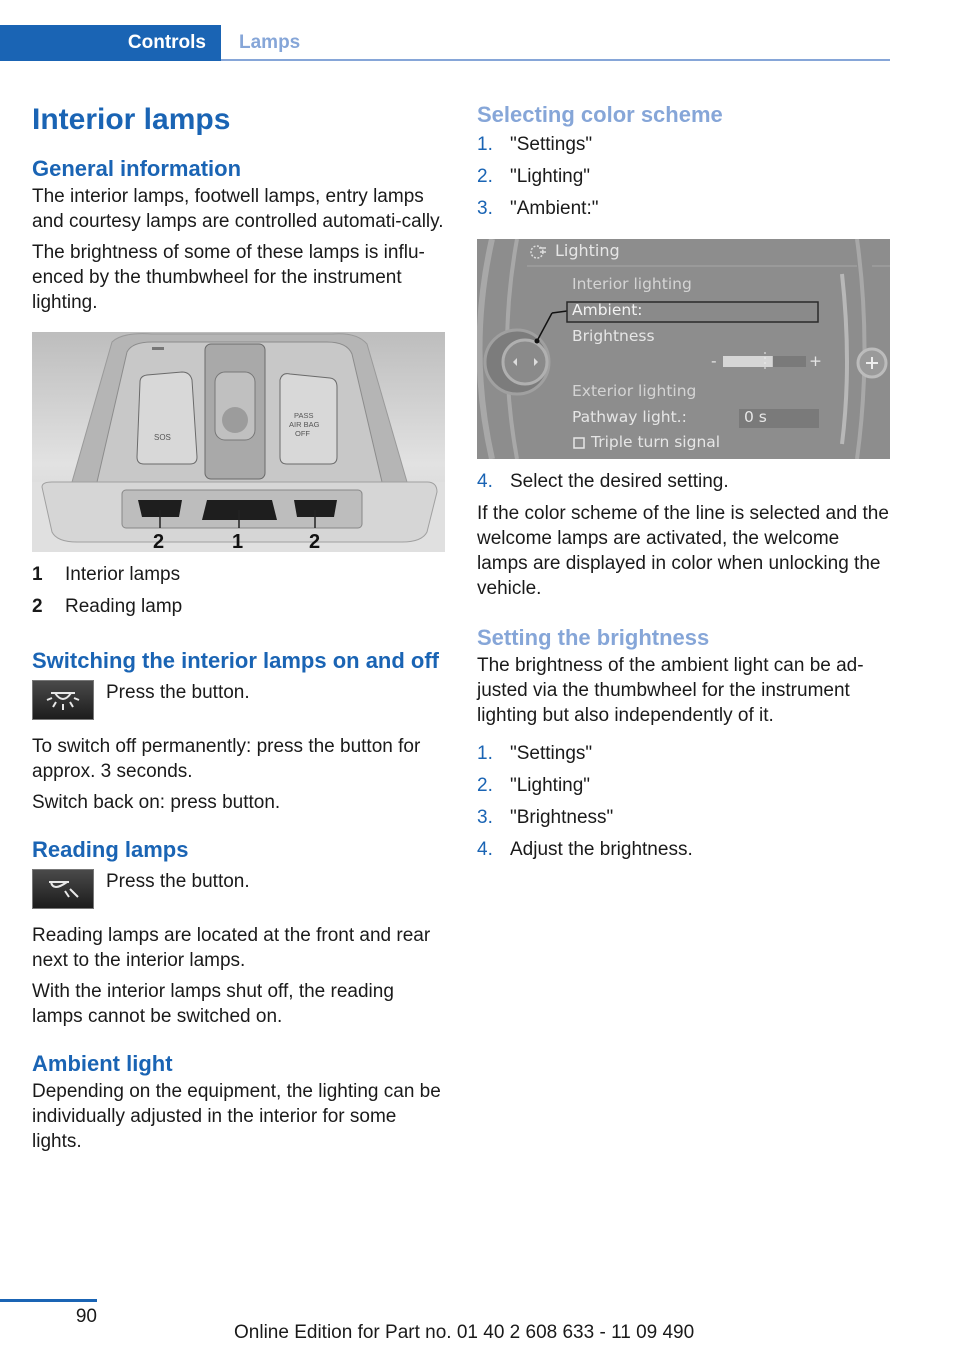  What do you see at coordinates (613, 336) in the screenshot?
I see `screen-brightness-item: Brightness` at bounding box center [613, 336].